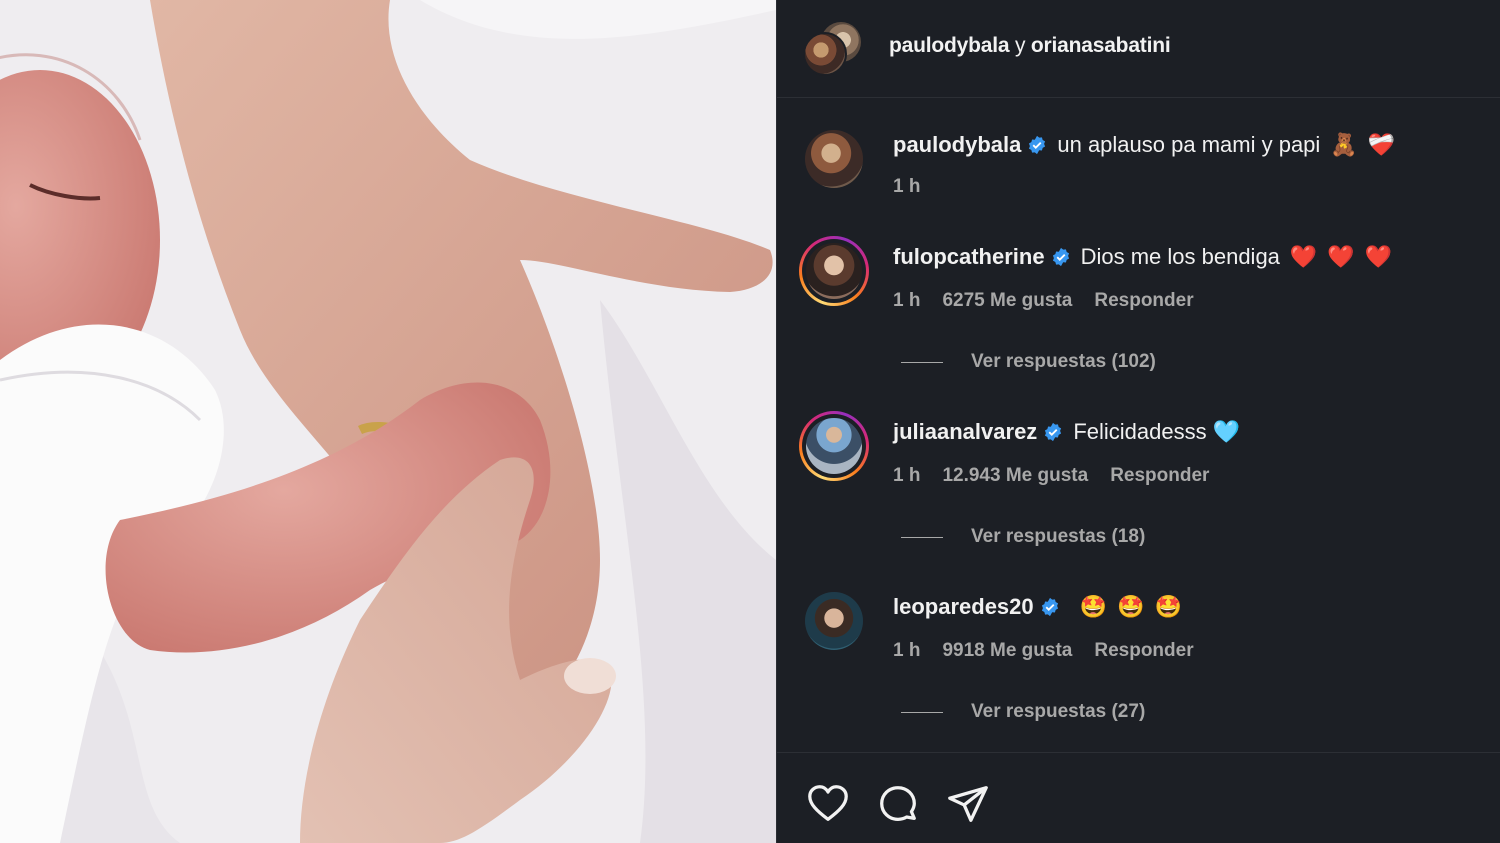 Image resolution: width=1500 pixels, height=843 pixels. Describe the element at coordinates (969, 257) in the screenshot. I see `comment-username: fulopcatherine` at that location.